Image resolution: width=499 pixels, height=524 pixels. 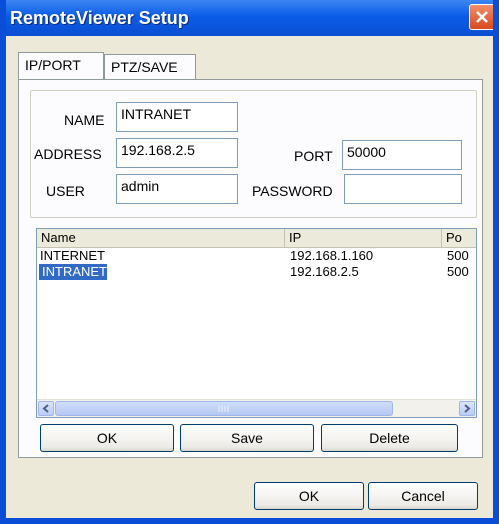 What do you see at coordinates (292, 191) in the screenshot?
I see `password-label: PASSWORD` at bounding box center [292, 191].